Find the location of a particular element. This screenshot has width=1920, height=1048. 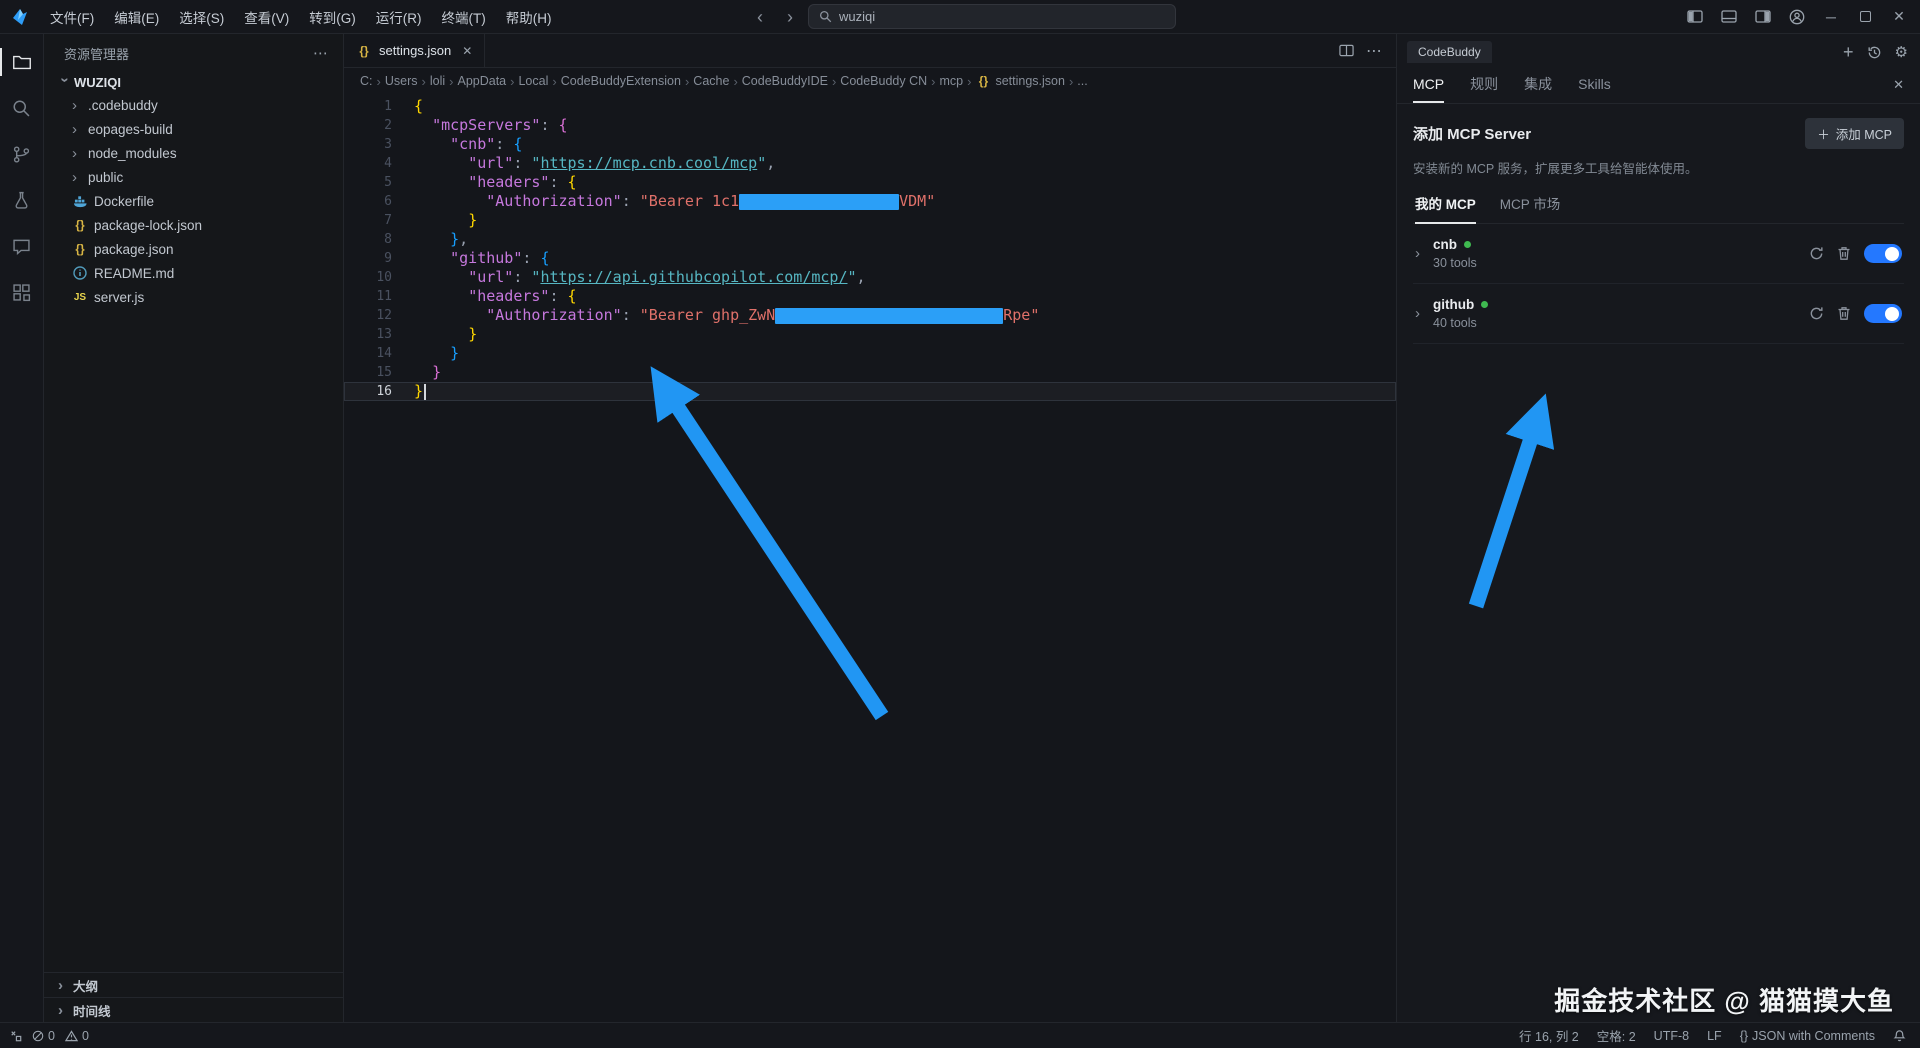

code-line: 2 "mcpServers": { is located at coordinates (870, 125).